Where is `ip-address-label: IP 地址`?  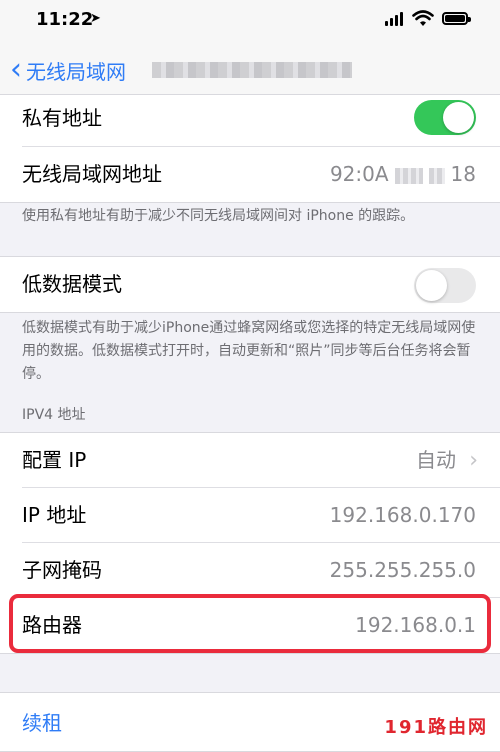 ip-address-label: IP 地址 is located at coordinates (54, 515).